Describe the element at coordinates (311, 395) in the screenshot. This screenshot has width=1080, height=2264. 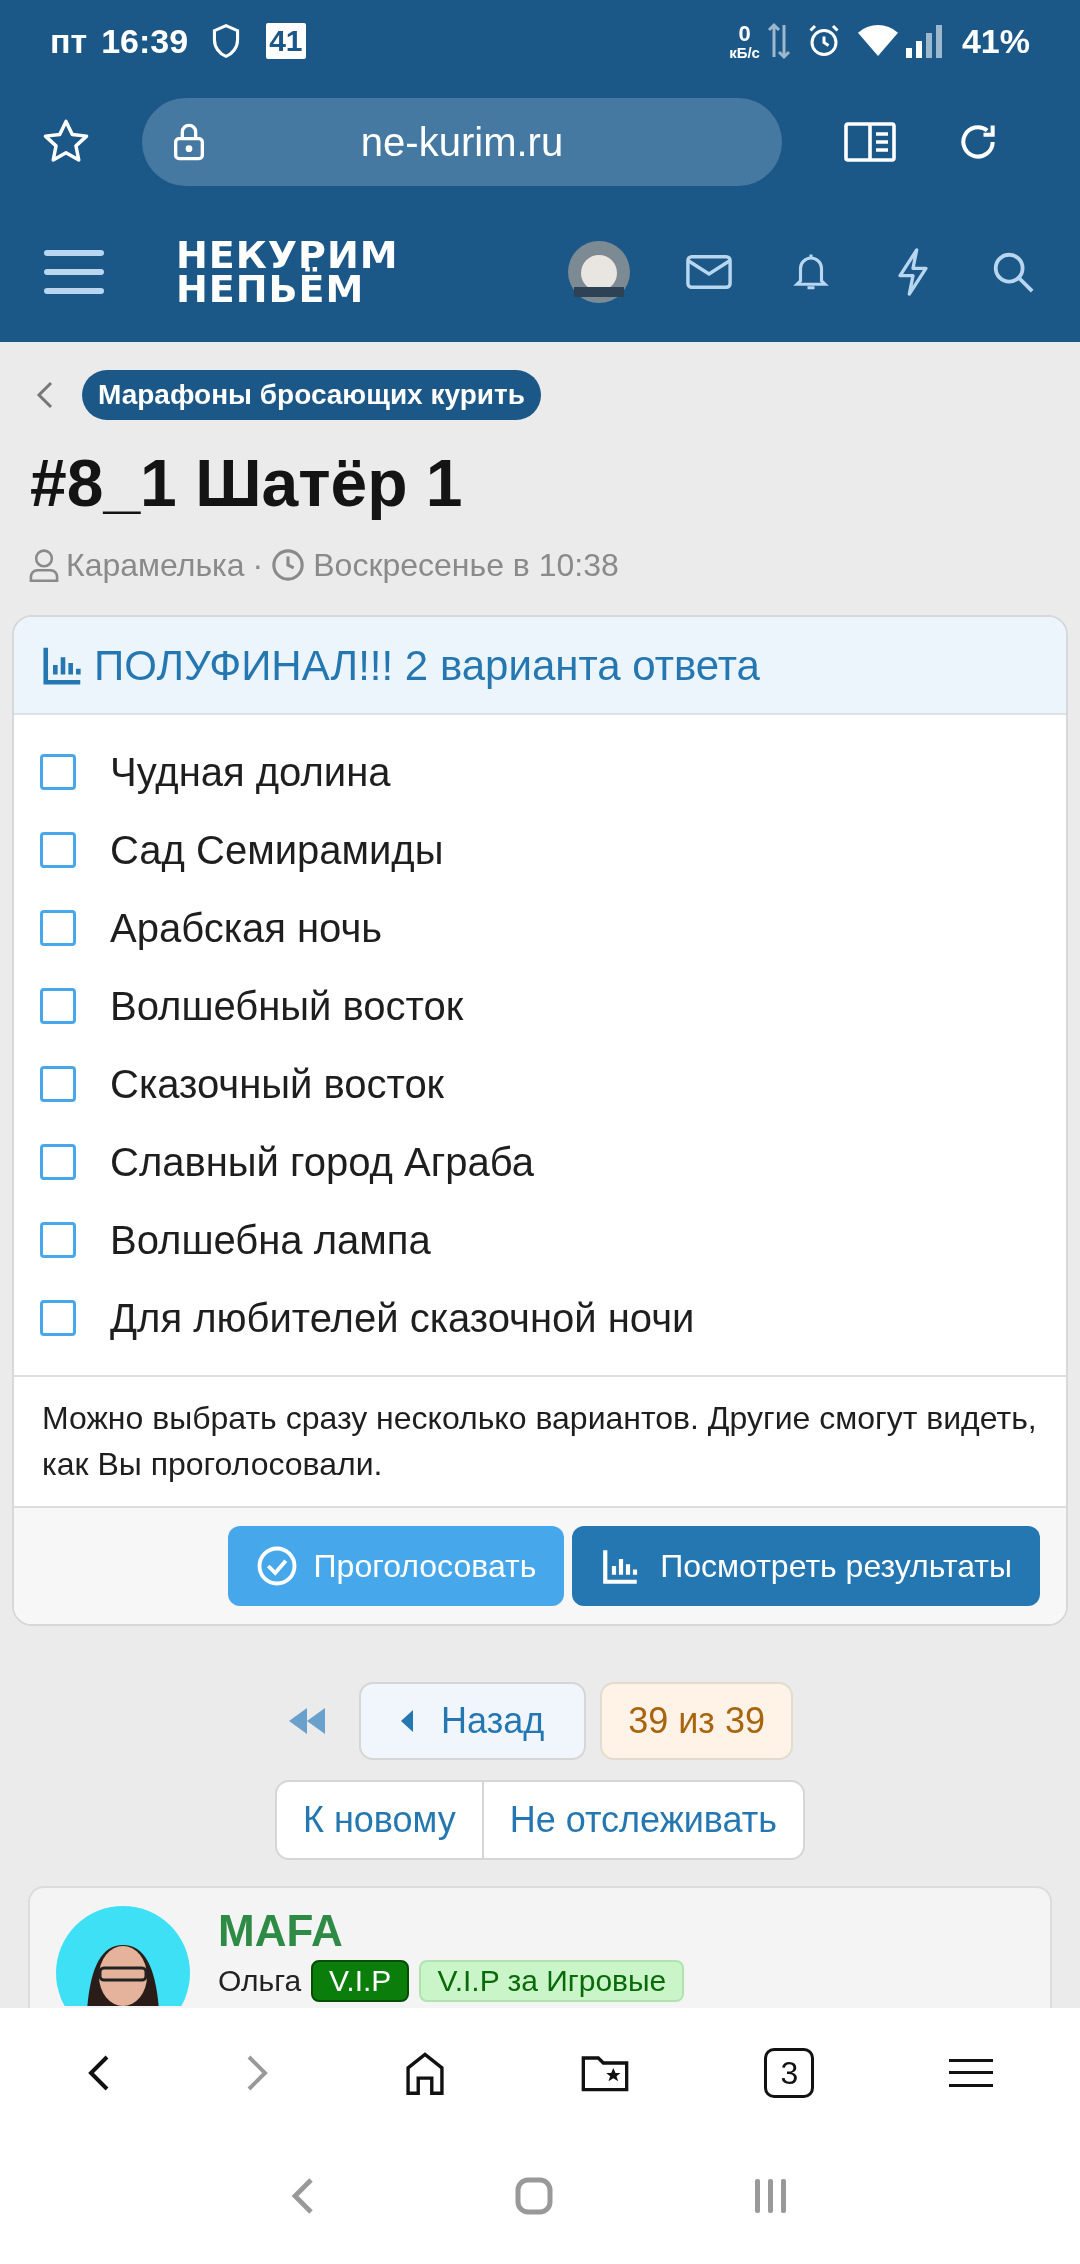
I see `breadcrumb-link: Марафоны бросающих курить` at that location.